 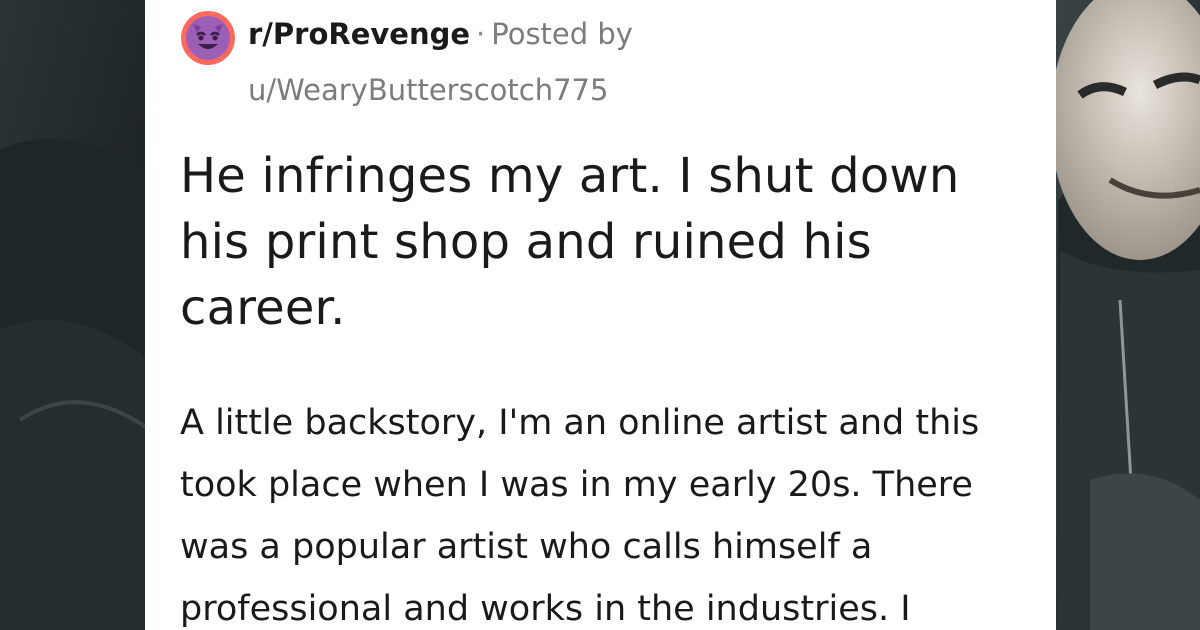 What do you see at coordinates (208, 38) in the screenshot?
I see `smiling-devil-icon` at bounding box center [208, 38].